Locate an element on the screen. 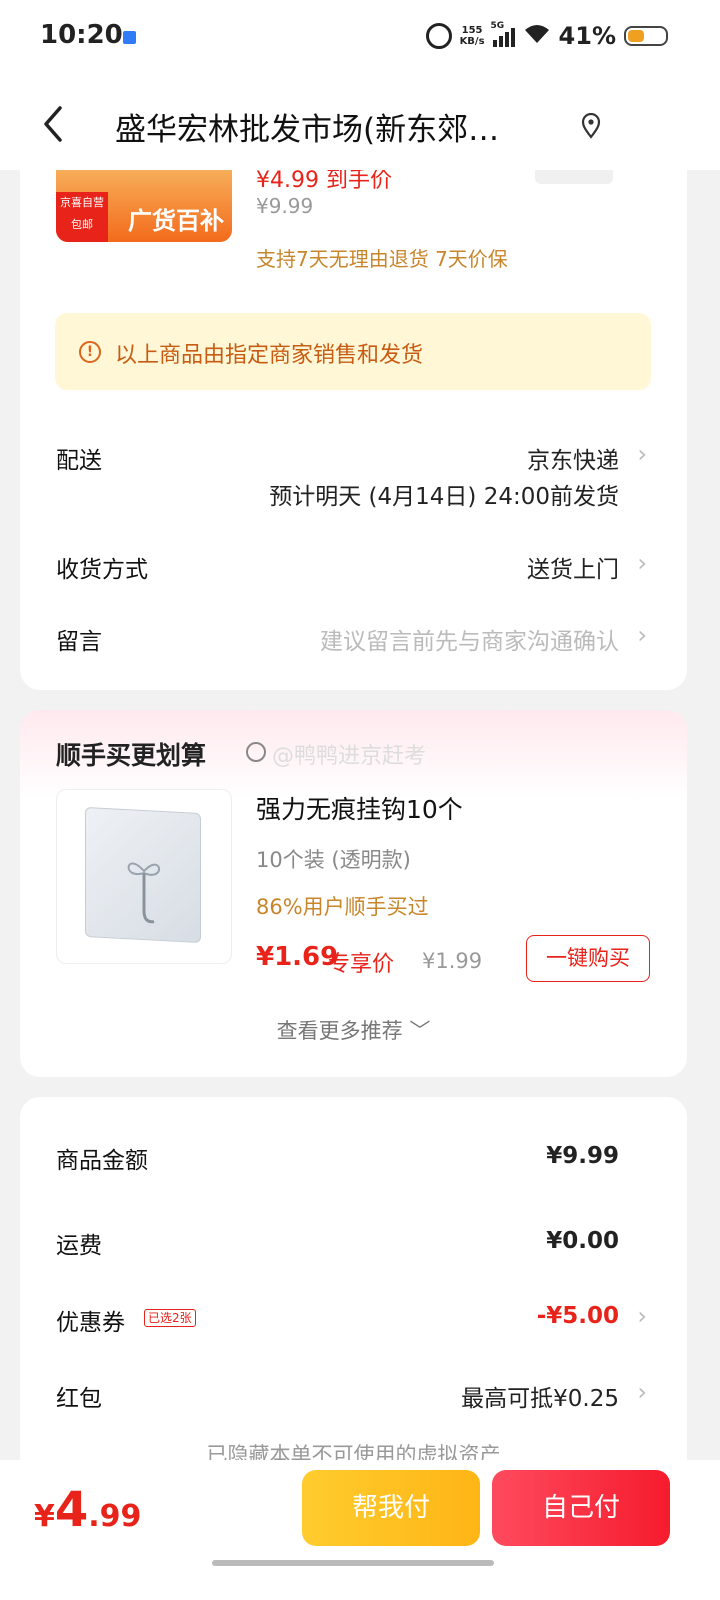 Image resolution: width=720 pixels, height=1600 pixels. net-speed: 155 KB/s is located at coordinates (472, 36).